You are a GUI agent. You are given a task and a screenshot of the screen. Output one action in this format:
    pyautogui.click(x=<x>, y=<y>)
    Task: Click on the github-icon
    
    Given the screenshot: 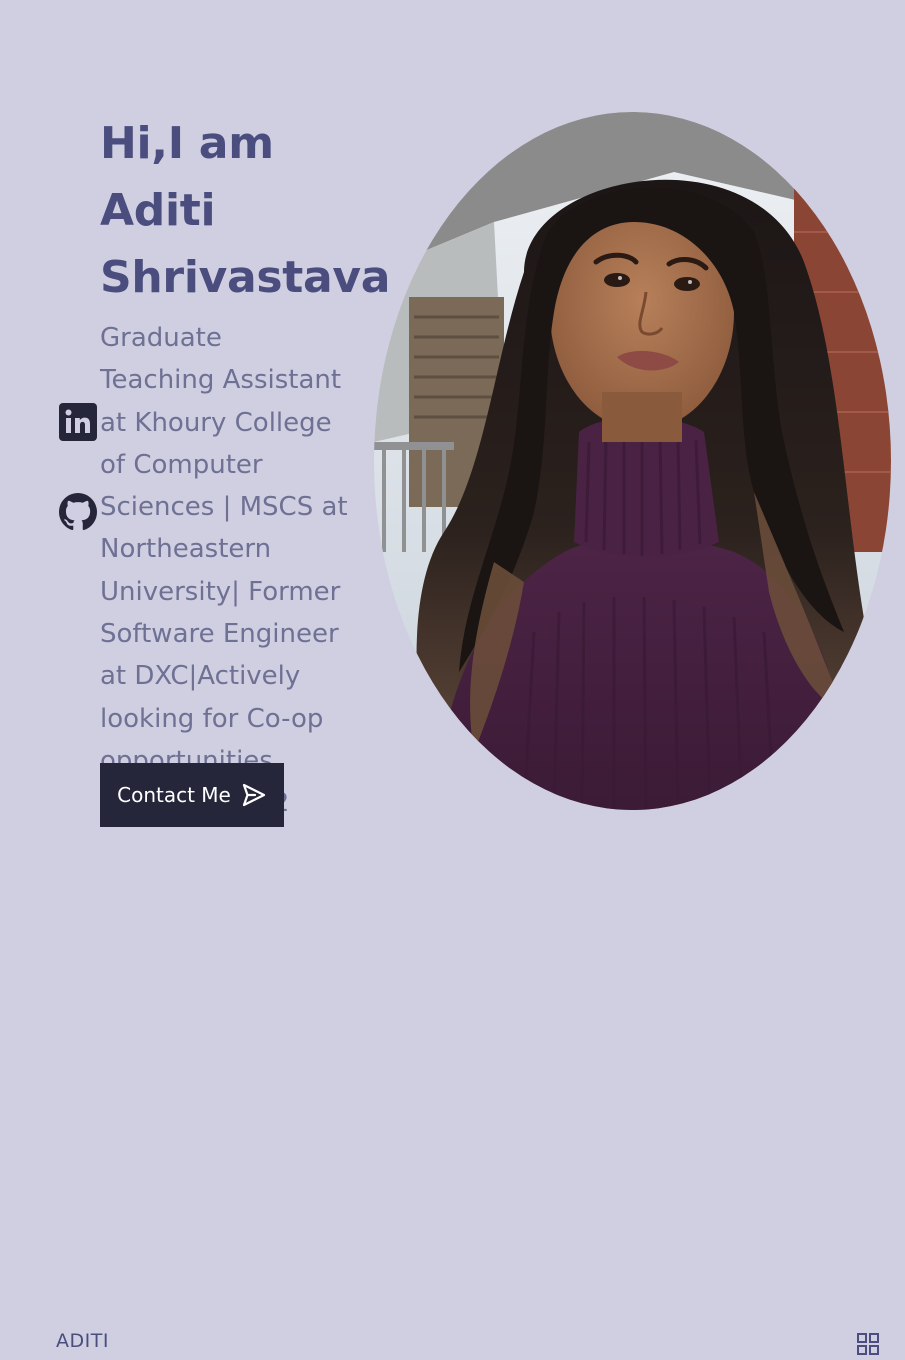 What is the action you would take?
    pyautogui.click(x=78, y=512)
    